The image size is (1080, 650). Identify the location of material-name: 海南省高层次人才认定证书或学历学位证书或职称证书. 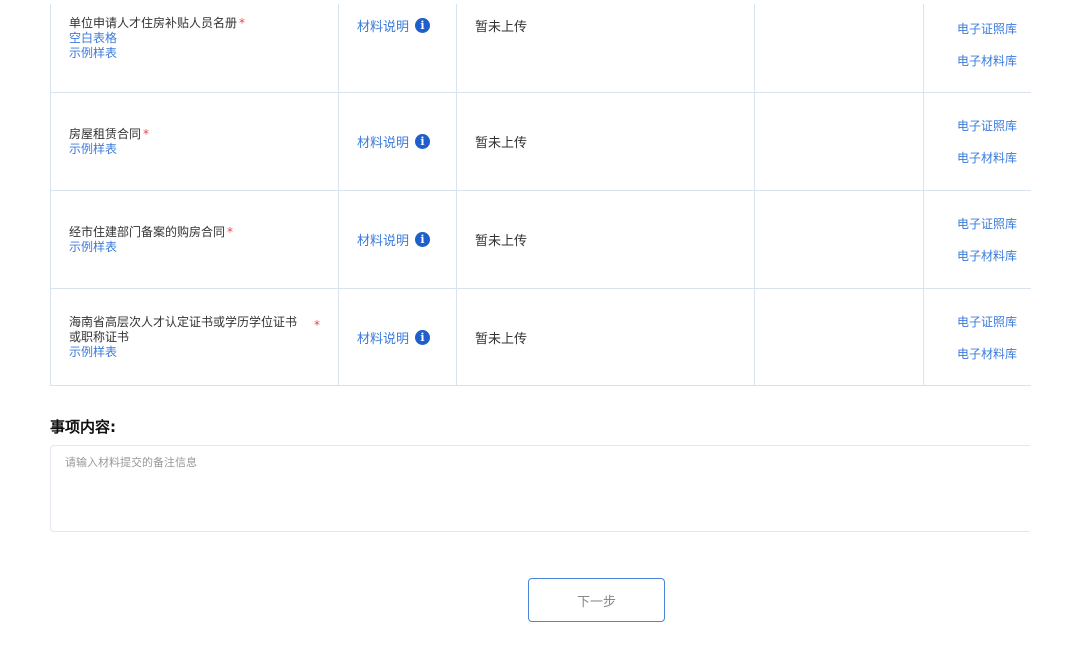
(183, 329).